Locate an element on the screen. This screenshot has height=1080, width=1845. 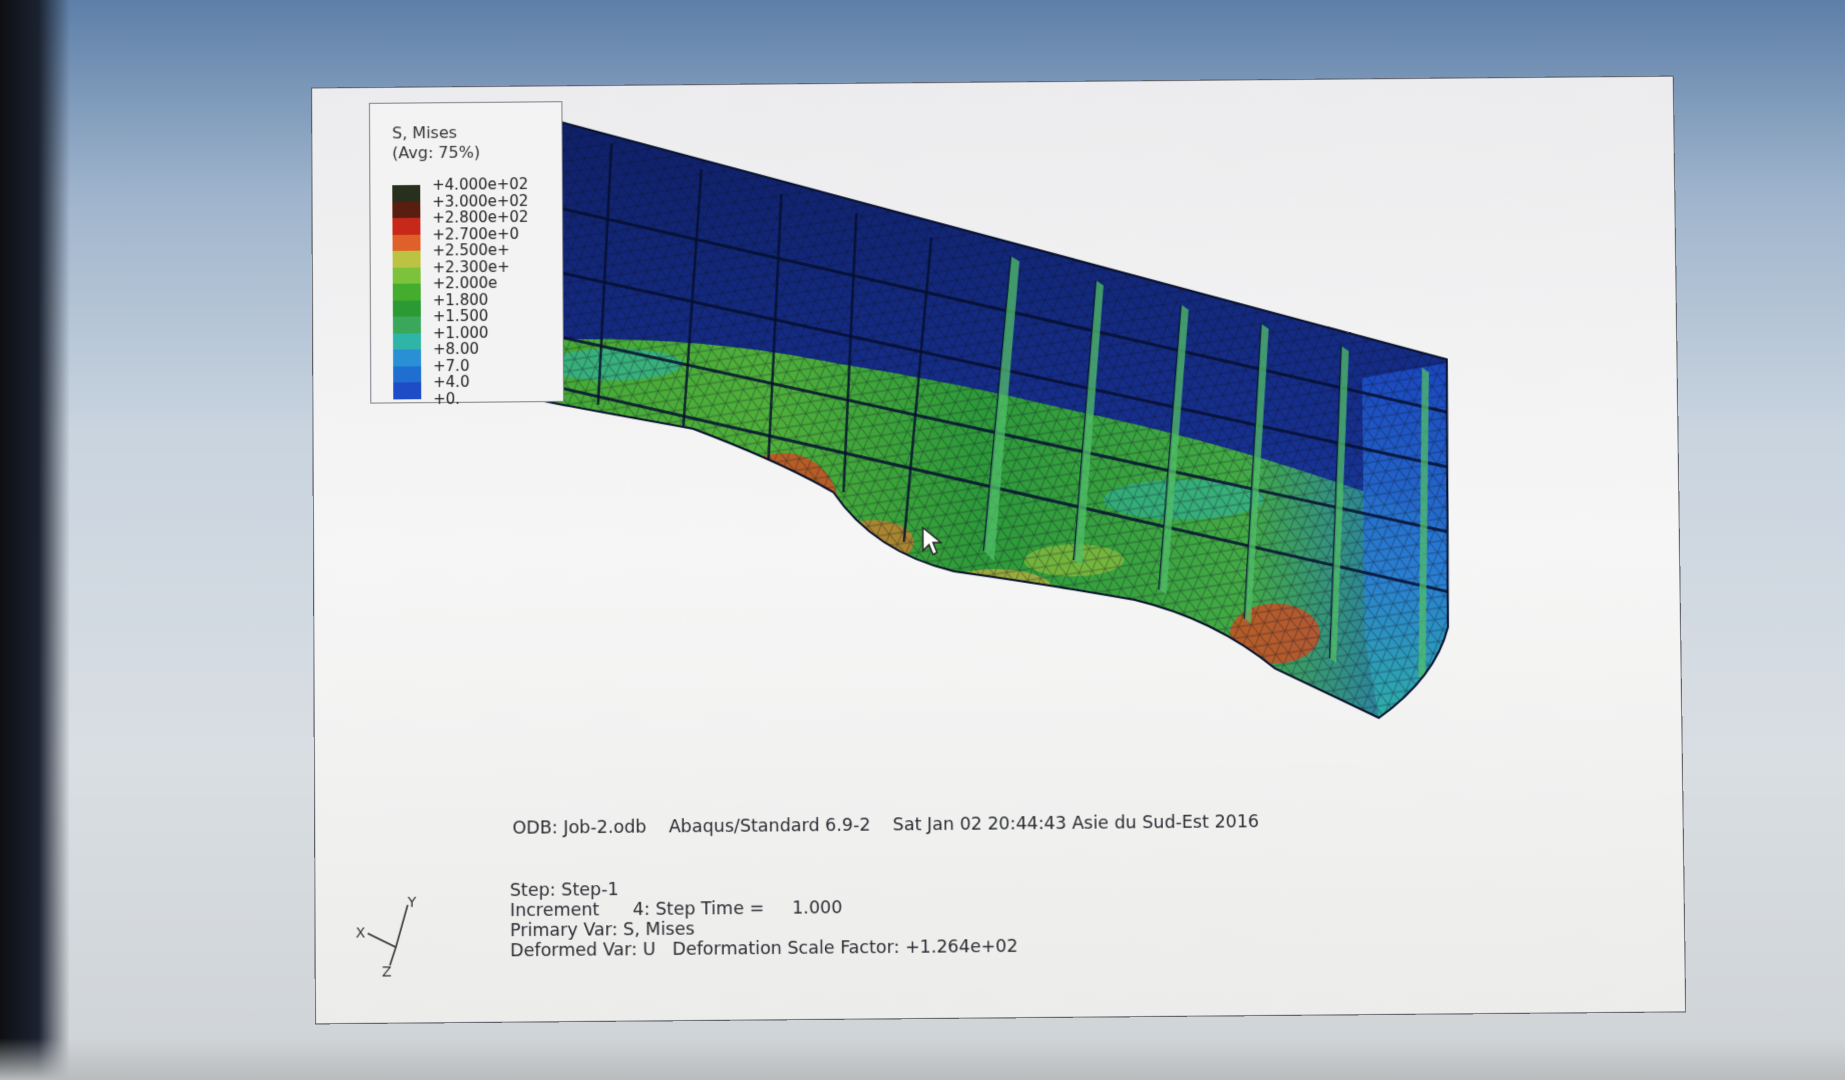
triad-y-label: Y is located at coordinates (412, 904).